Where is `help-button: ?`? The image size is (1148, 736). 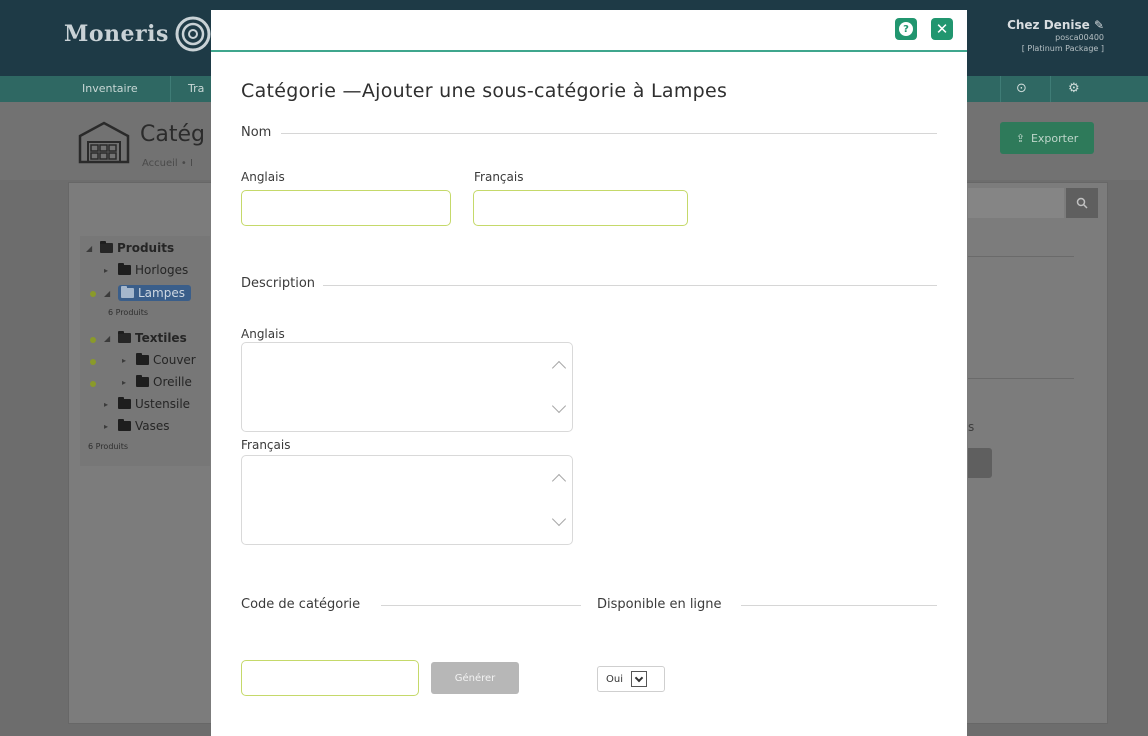
help-button: ? is located at coordinates (906, 29).